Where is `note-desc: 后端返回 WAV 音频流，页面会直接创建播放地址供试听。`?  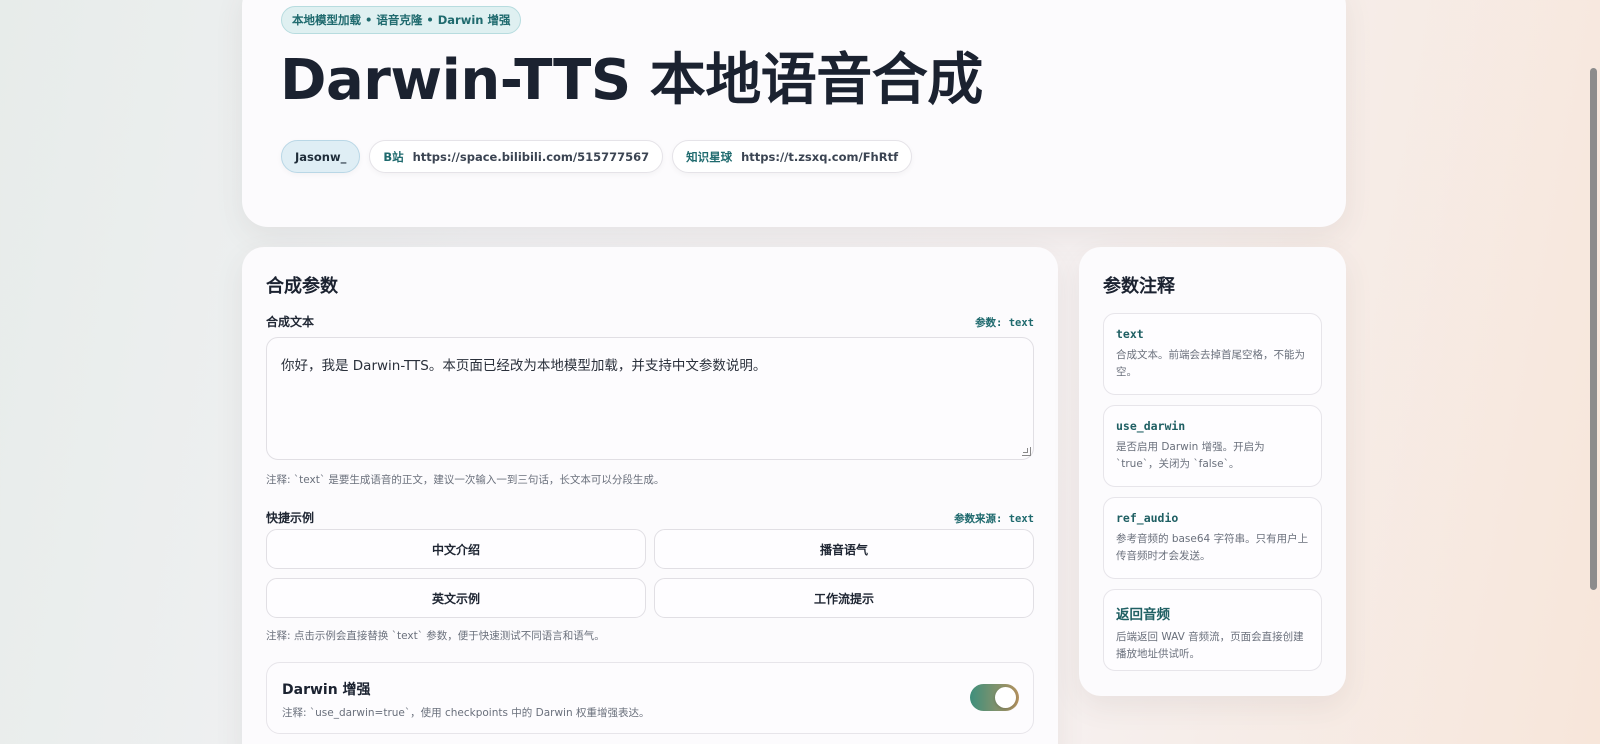 note-desc: 后端返回 WAV 音频流，页面会直接创建播放地址供试听。 is located at coordinates (1210, 645).